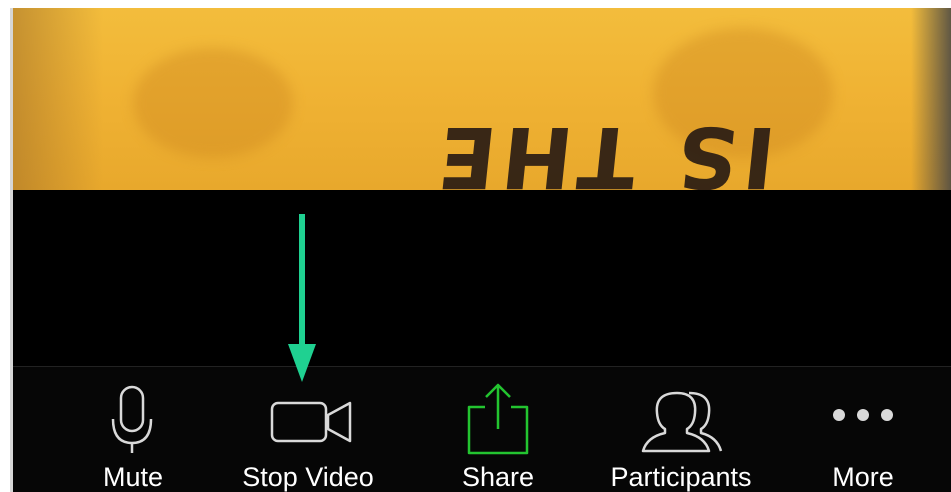  I want to click on participants-label: Participants, so click(681, 477).